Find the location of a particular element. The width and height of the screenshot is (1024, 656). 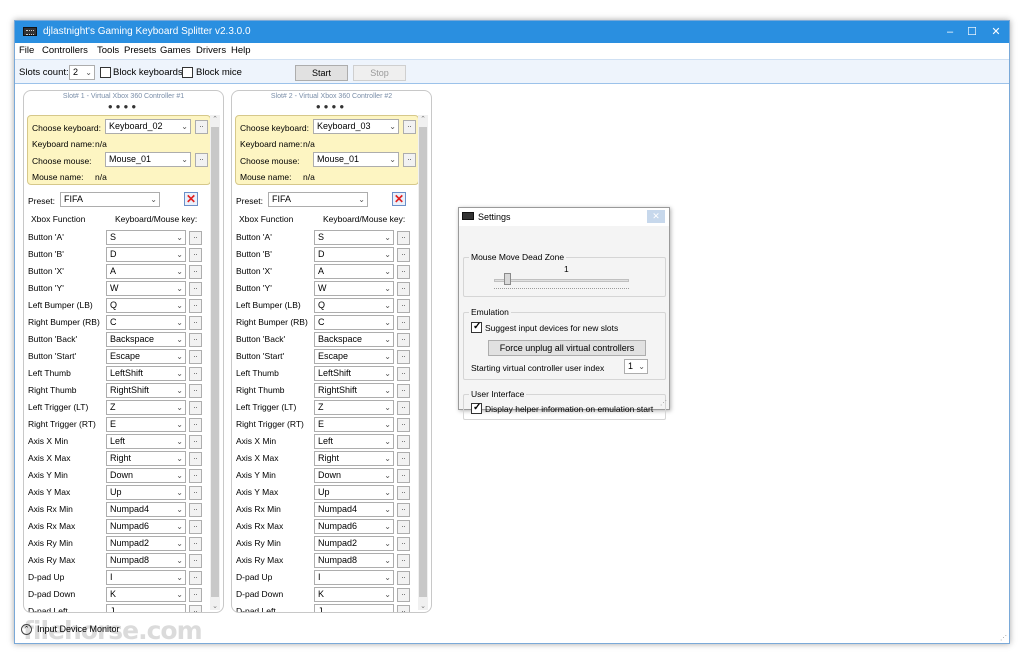

force-unplug-button: Force unplug all virtual controllers is located at coordinates (567, 348).